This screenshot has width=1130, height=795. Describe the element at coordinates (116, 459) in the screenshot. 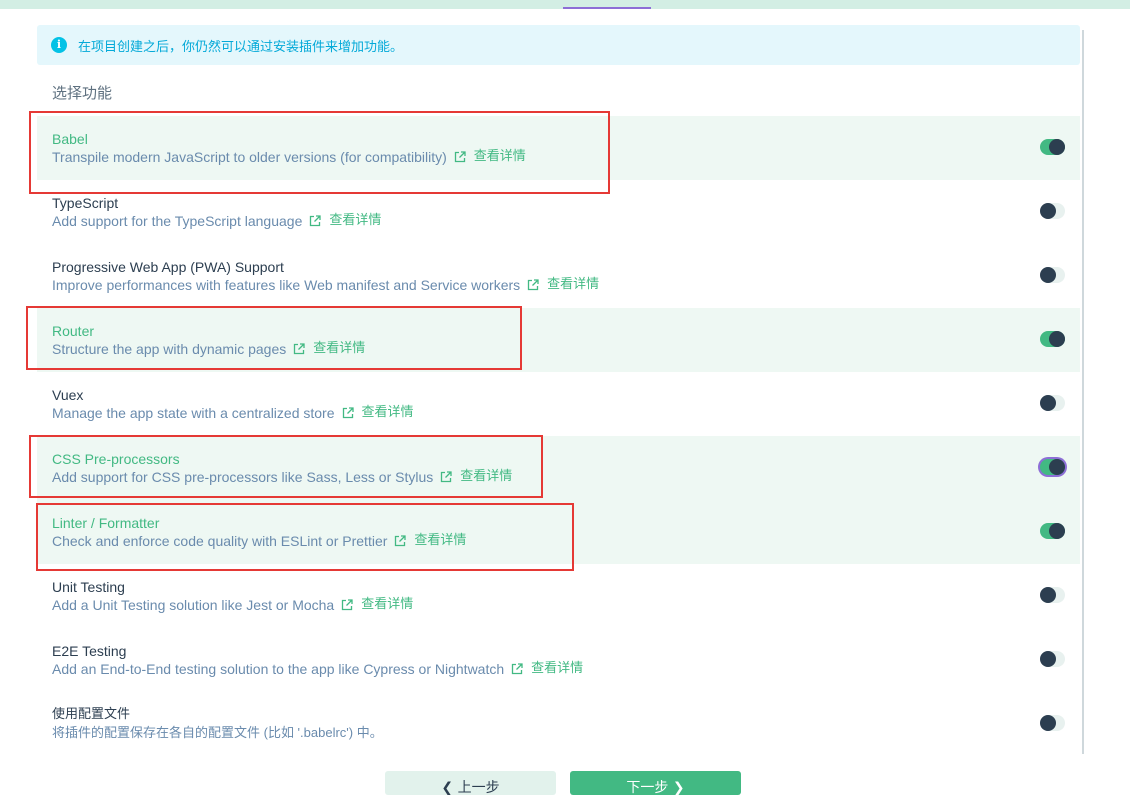

I see `feature-name: CSS Pre-processors` at that location.